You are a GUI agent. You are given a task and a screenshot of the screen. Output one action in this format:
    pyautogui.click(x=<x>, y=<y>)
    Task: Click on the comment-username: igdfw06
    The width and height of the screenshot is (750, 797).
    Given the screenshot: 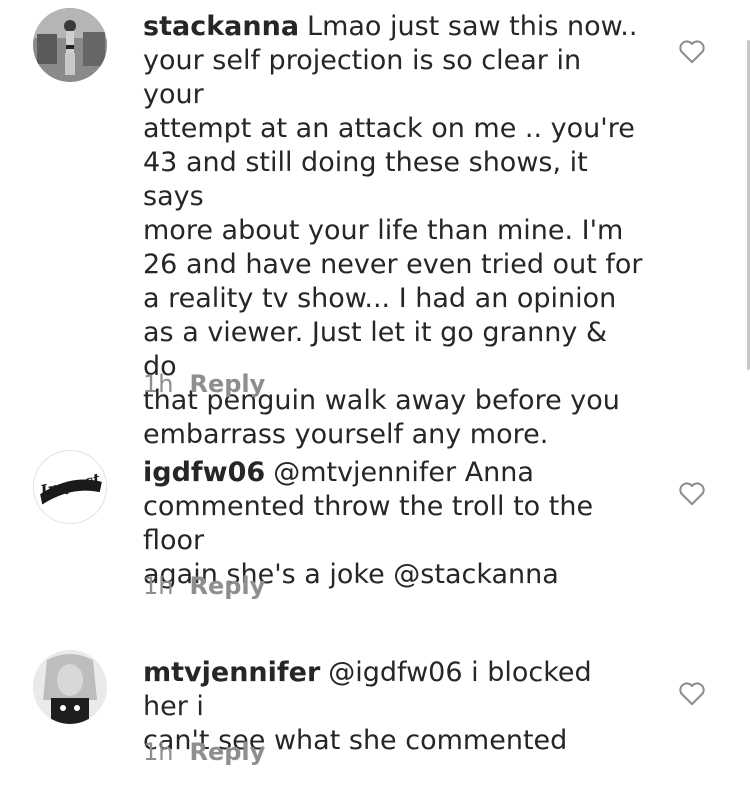 What is the action you would take?
    pyautogui.click(x=204, y=472)
    